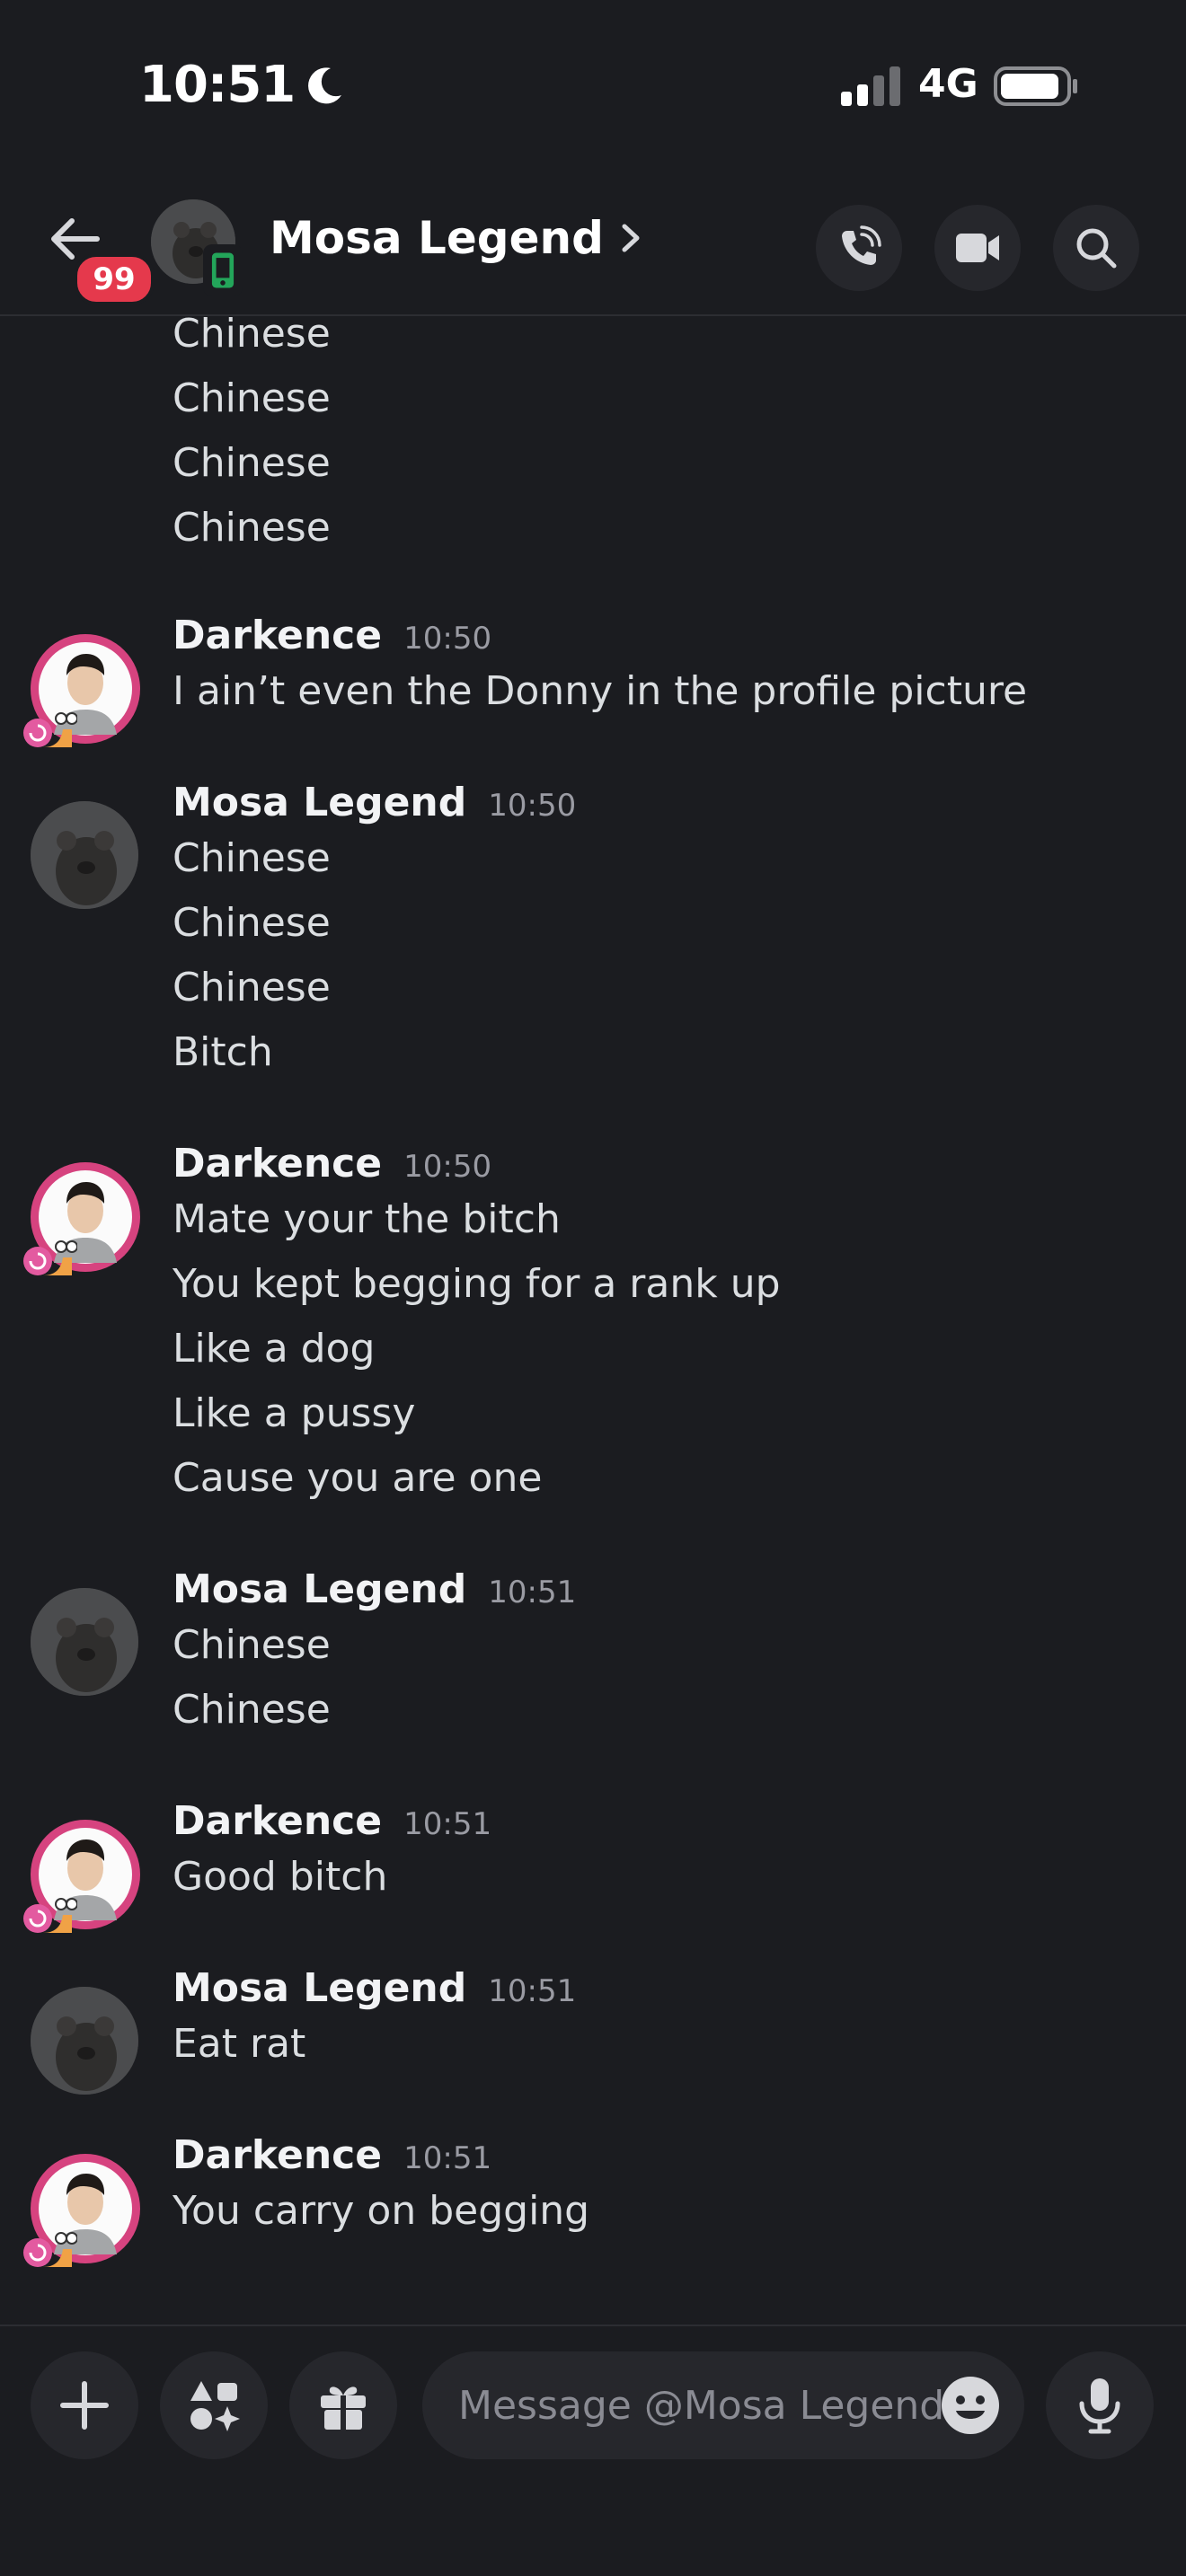 The height and width of the screenshot is (2576, 1186). I want to click on video-call-button, so click(977, 248).